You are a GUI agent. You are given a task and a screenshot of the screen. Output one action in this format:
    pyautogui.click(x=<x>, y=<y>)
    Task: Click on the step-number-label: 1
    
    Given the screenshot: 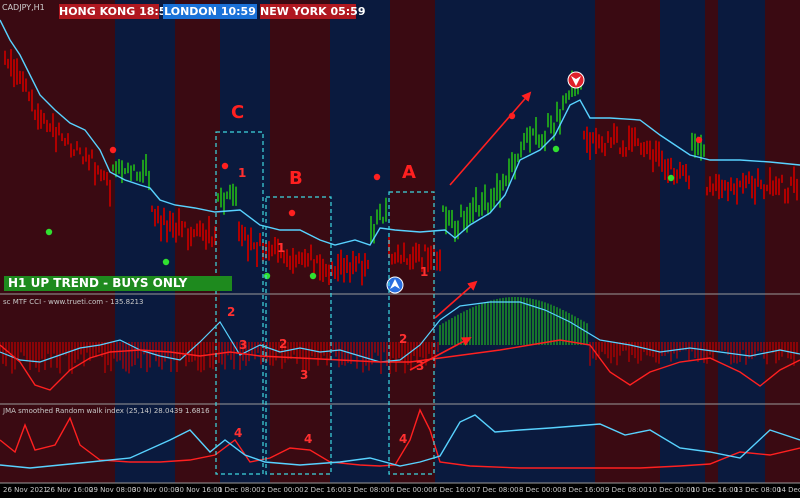 What is the action you would take?
    pyautogui.click(x=242, y=173)
    